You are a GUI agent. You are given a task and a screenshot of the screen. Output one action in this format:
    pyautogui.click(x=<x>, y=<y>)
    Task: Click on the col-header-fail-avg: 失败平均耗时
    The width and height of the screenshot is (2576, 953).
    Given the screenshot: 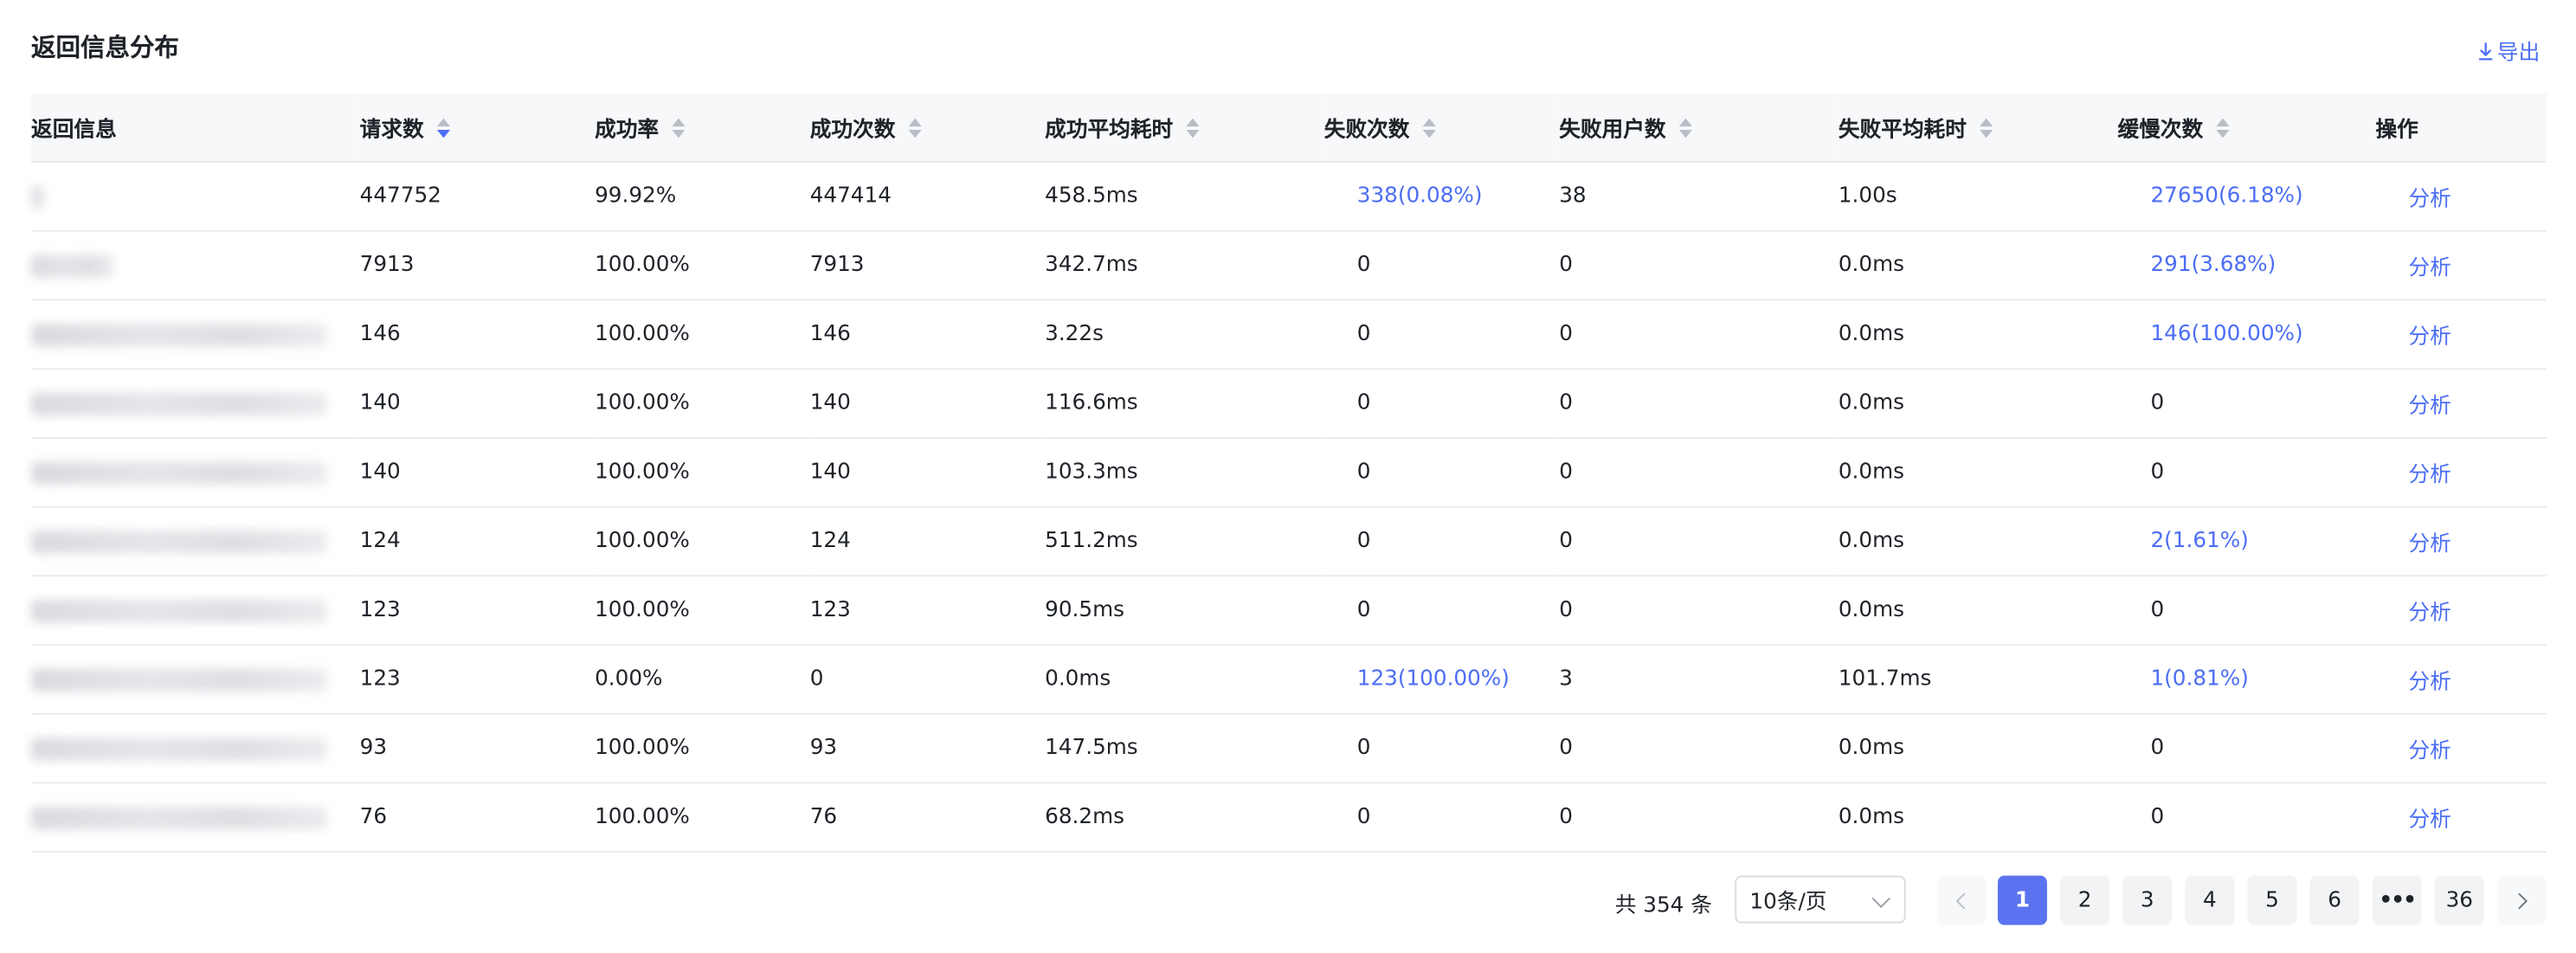 What is the action you would take?
    pyautogui.click(x=1978, y=128)
    